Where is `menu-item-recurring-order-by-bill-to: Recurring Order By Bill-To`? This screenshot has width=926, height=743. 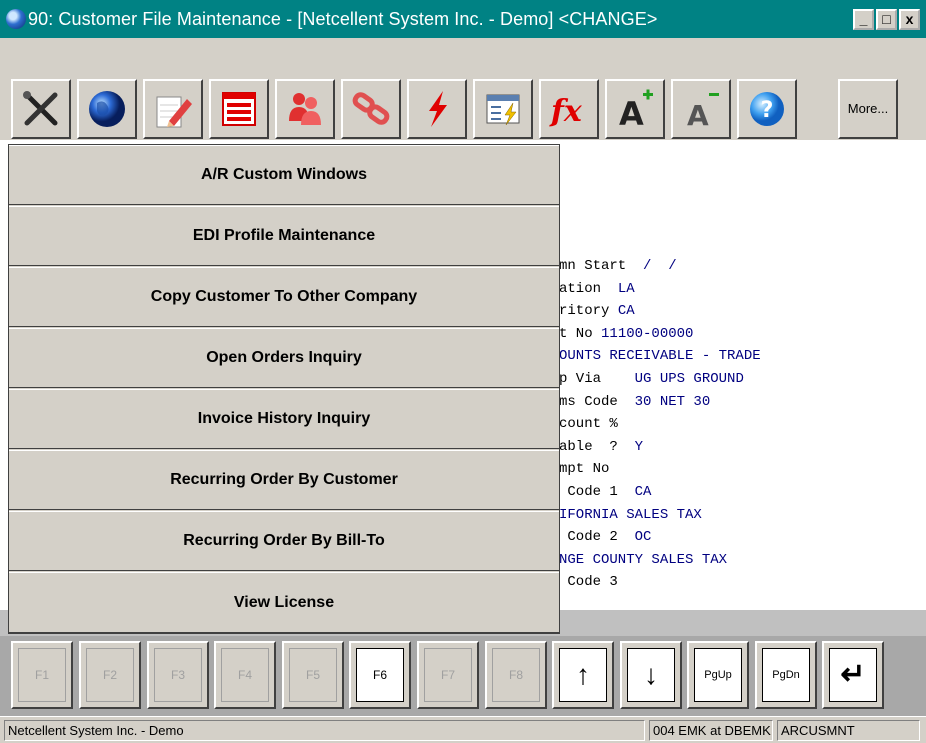
menu-item-recurring-order-by-bill-to: Recurring Order By Bill-To is located at coordinates (284, 541).